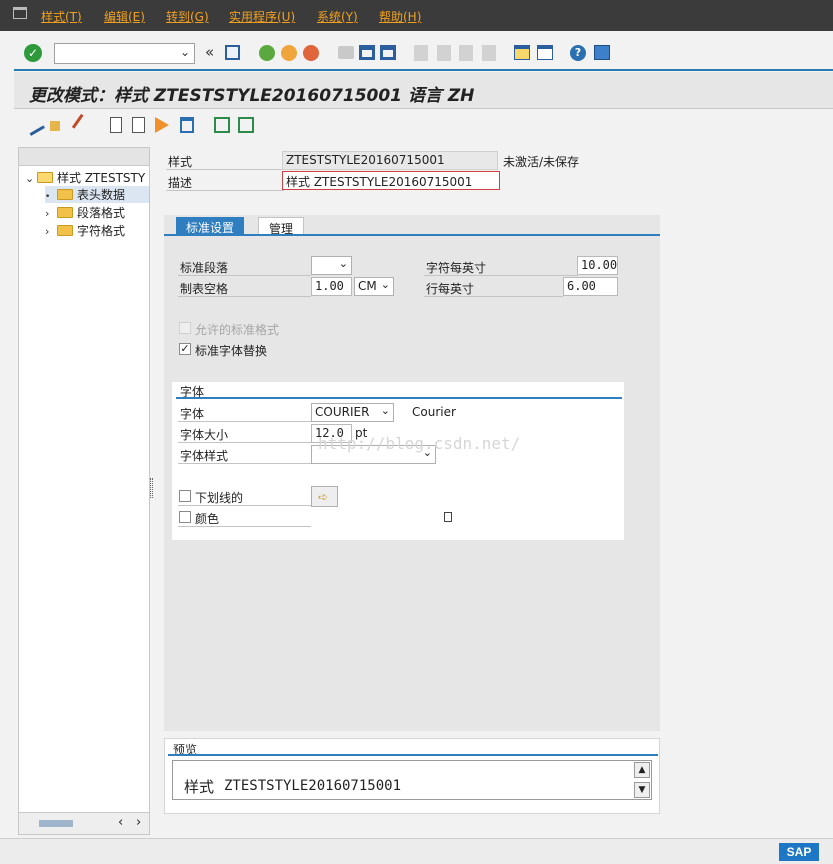 The height and width of the screenshot is (864, 833). I want to click on shortcut-icon, so click(545, 52).